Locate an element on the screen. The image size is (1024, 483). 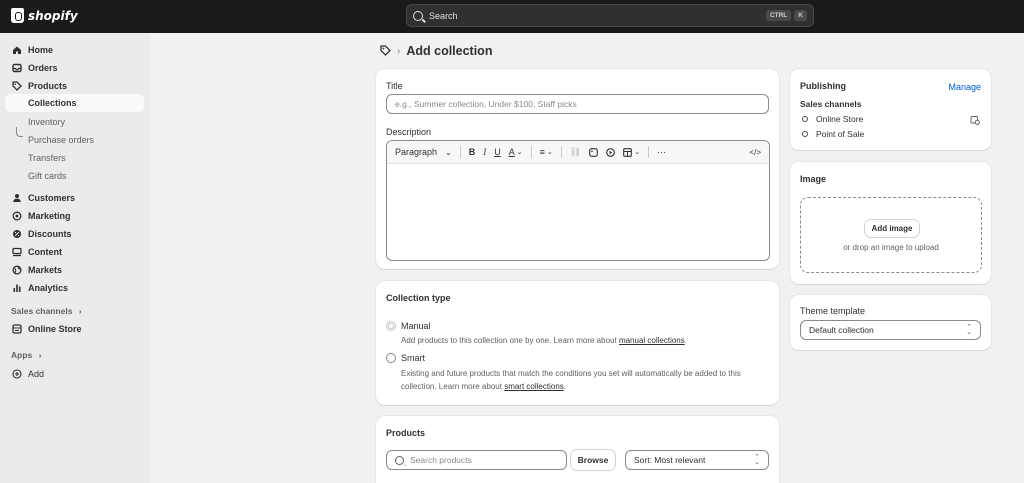
brand-name: shopify is located at coordinates (53, 15).